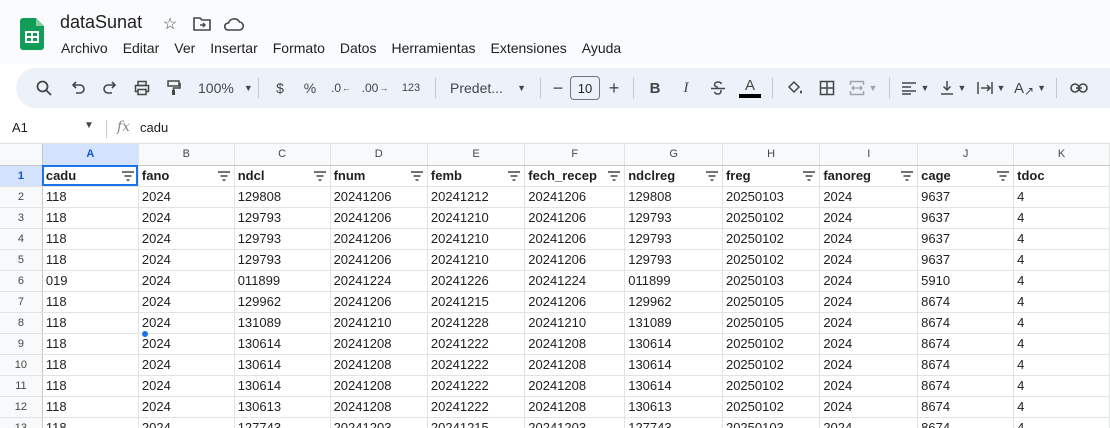 This screenshot has height=428, width=1110. What do you see at coordinates (85, 48) in the screenshot?
I see `menu-archivo: Archivo` at bounding box center [85, 48].